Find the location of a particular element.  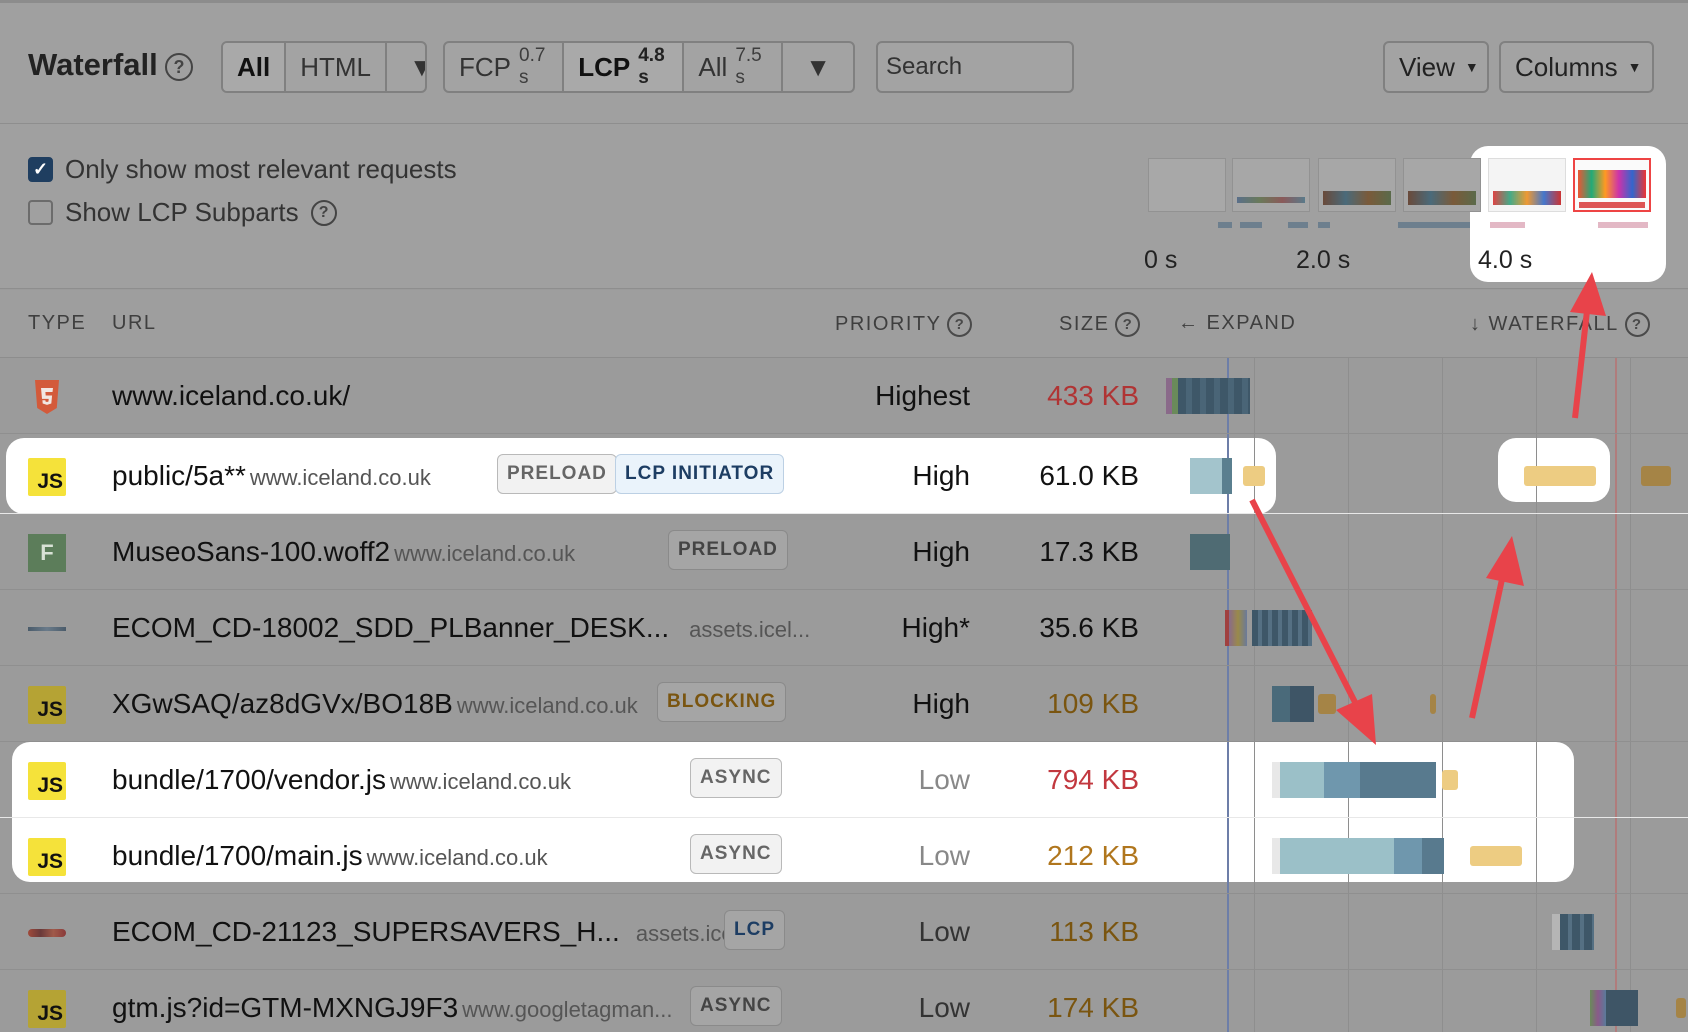

annotation-arrows is located at coordinates (1427, 508).